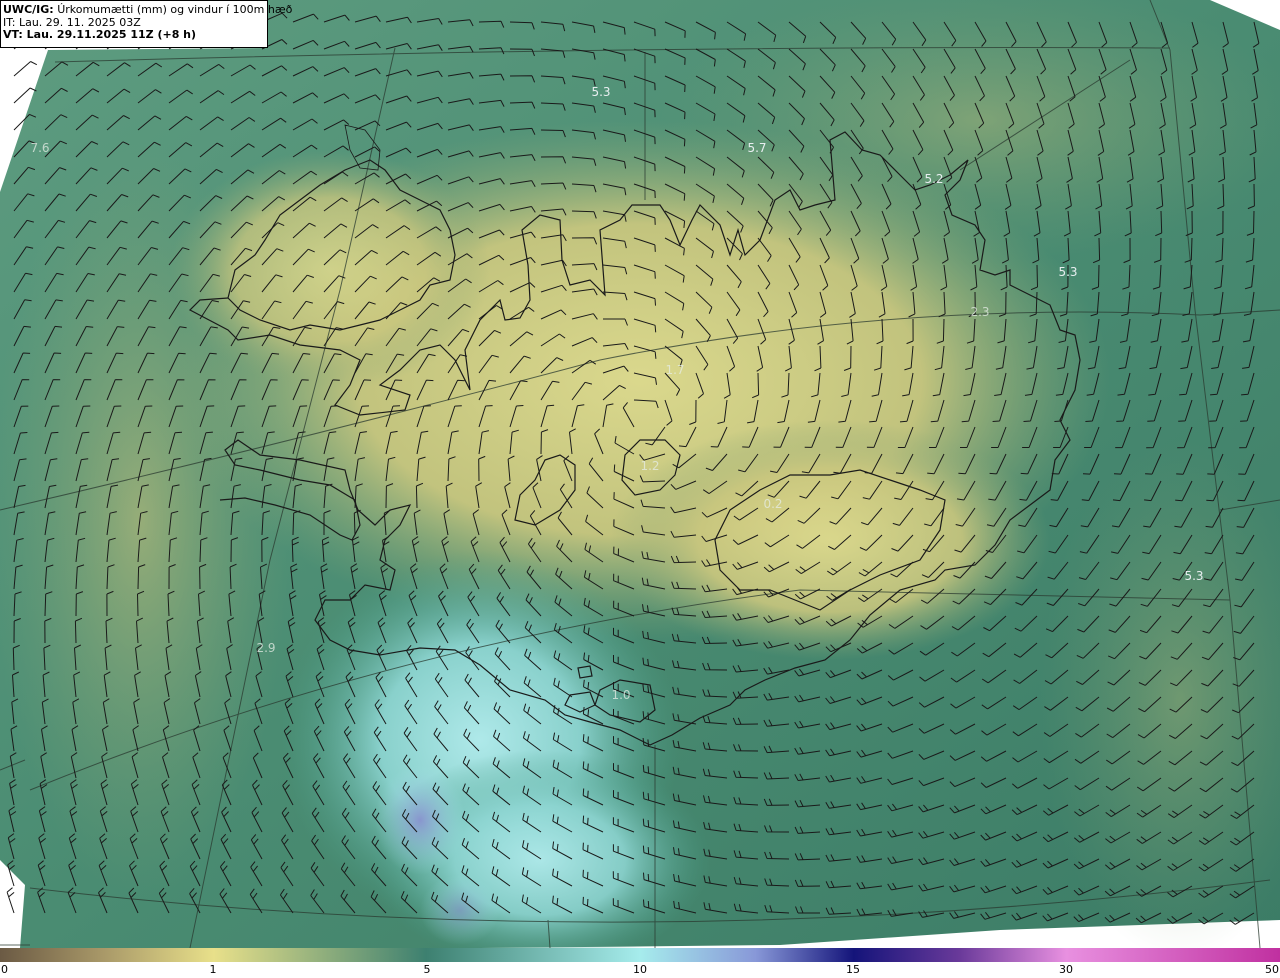 This screenshot has width=1280, height=978. What do you see at coordinates (934, 179) in the screenshot?
I see `map-value-label: 5.2` at bounding box center [934, 179].